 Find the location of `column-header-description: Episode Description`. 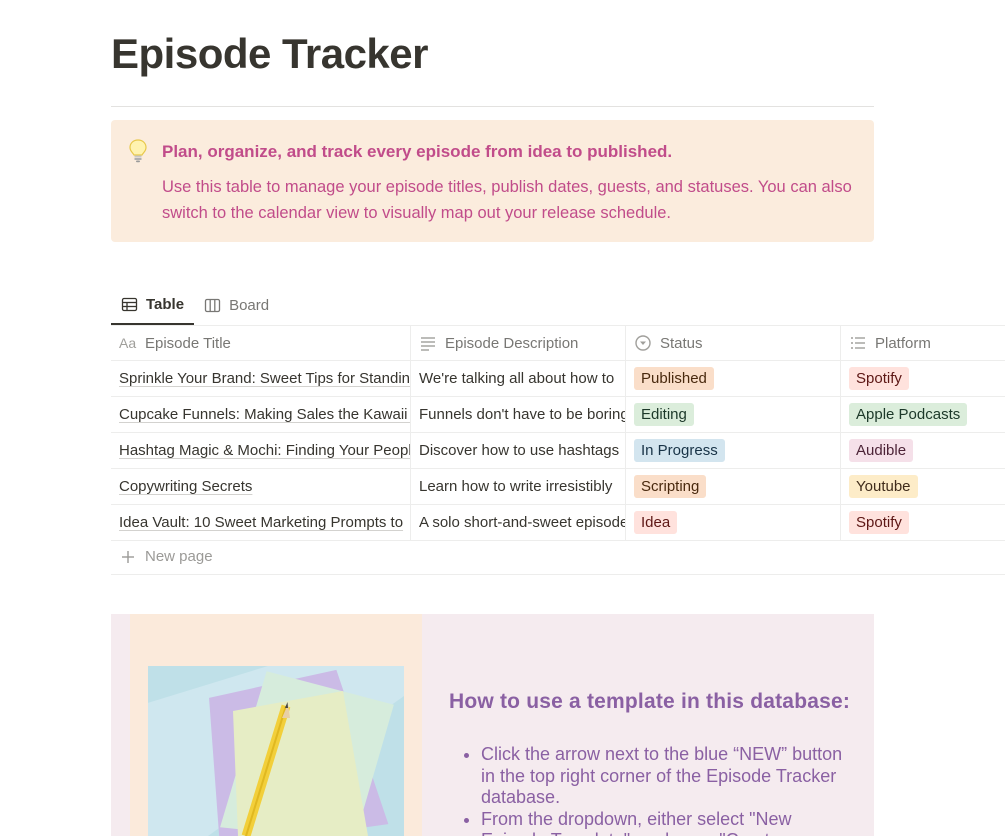

column-header-description: Episode Description is located at coordinates (518, 343).